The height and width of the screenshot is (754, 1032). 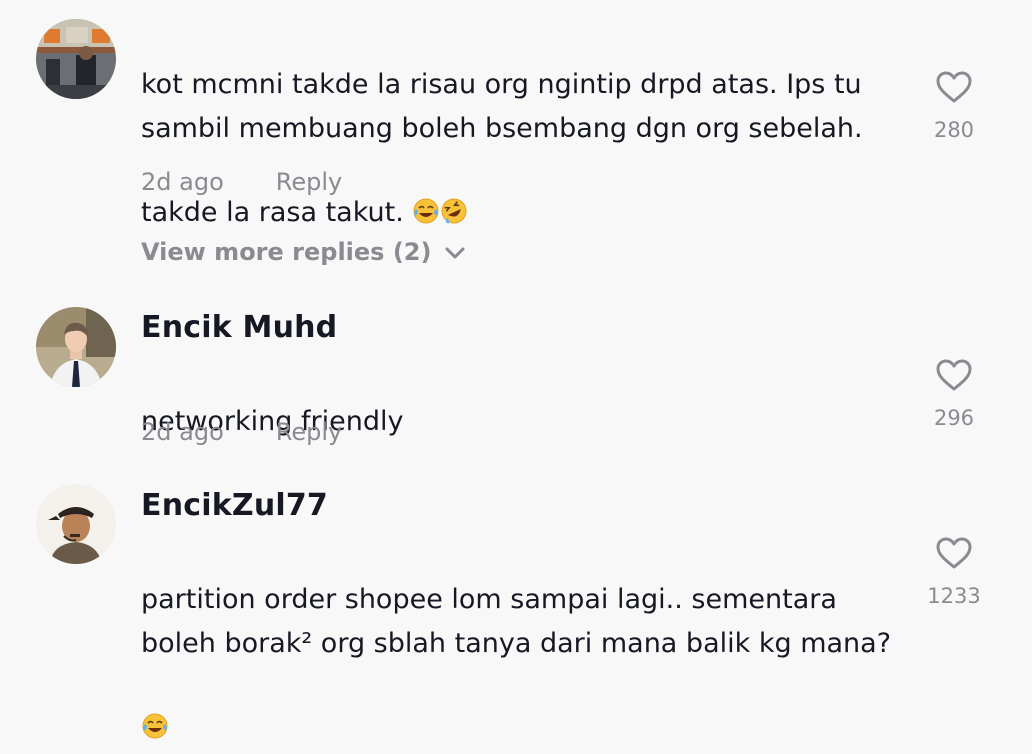 I want to click on comment-username: Encik Muhd, so click(x=239, y=327).